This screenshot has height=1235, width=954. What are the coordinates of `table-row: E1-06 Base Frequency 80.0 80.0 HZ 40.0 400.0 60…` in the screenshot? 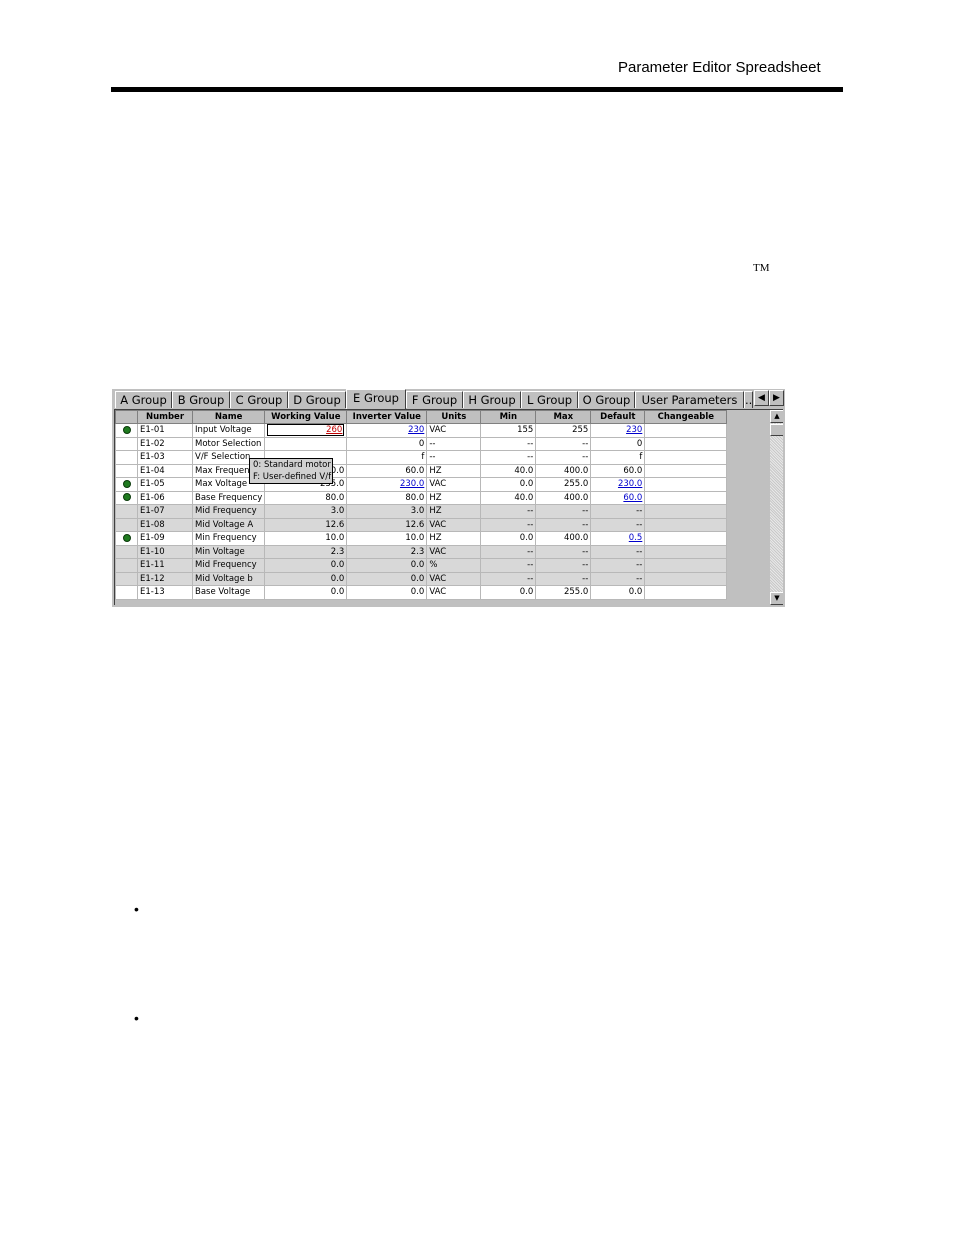 It's located at (421, 497).